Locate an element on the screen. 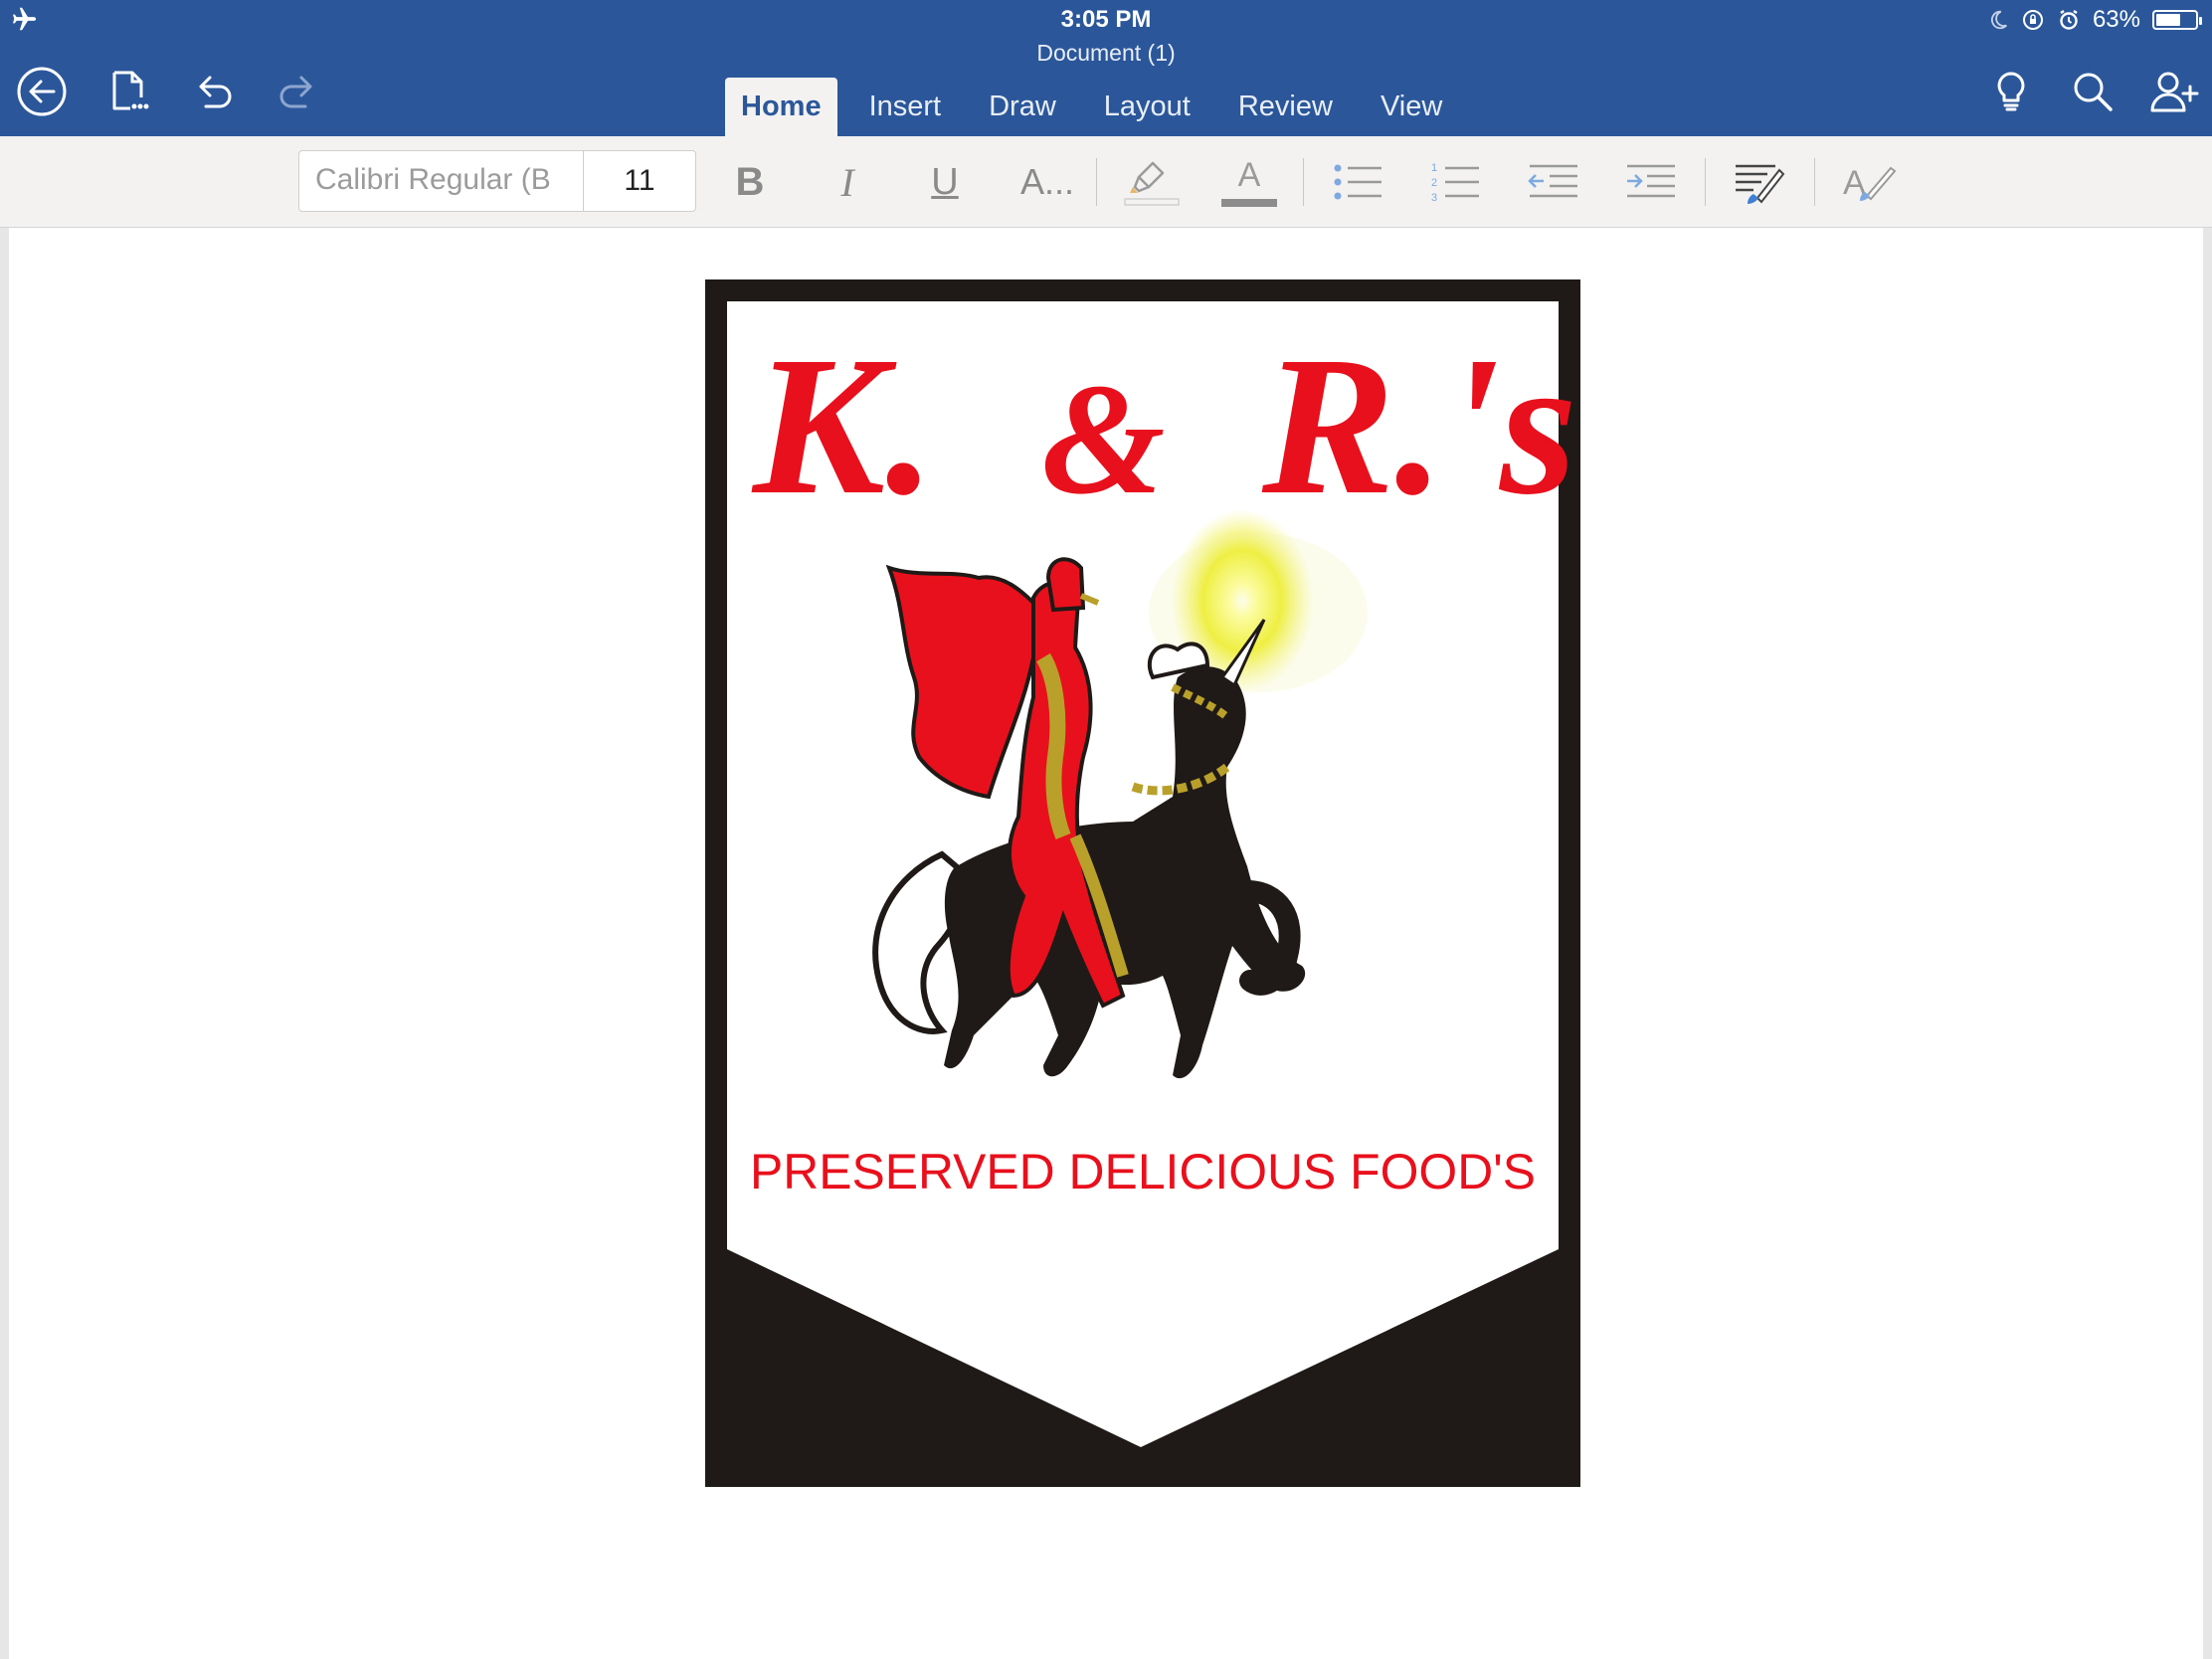 This screenshot has height=1659, width=2212. moon-icon is located at coordinates (1998, 20).